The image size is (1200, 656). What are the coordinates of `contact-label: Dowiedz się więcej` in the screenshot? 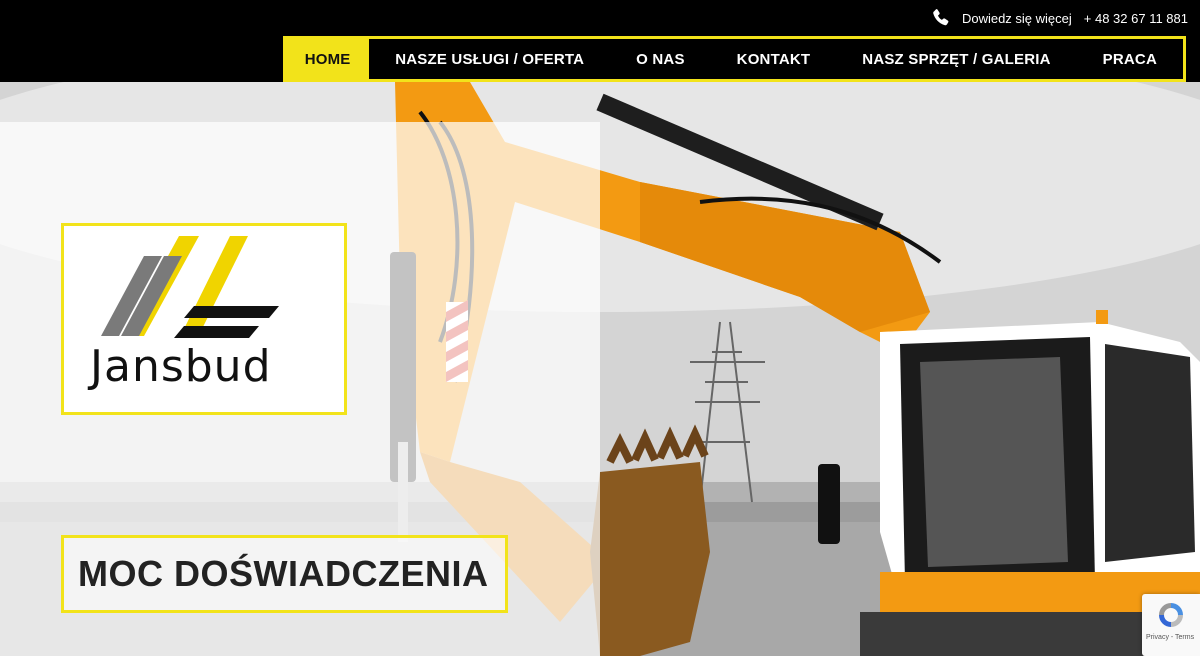 It's located at (1017, 18).